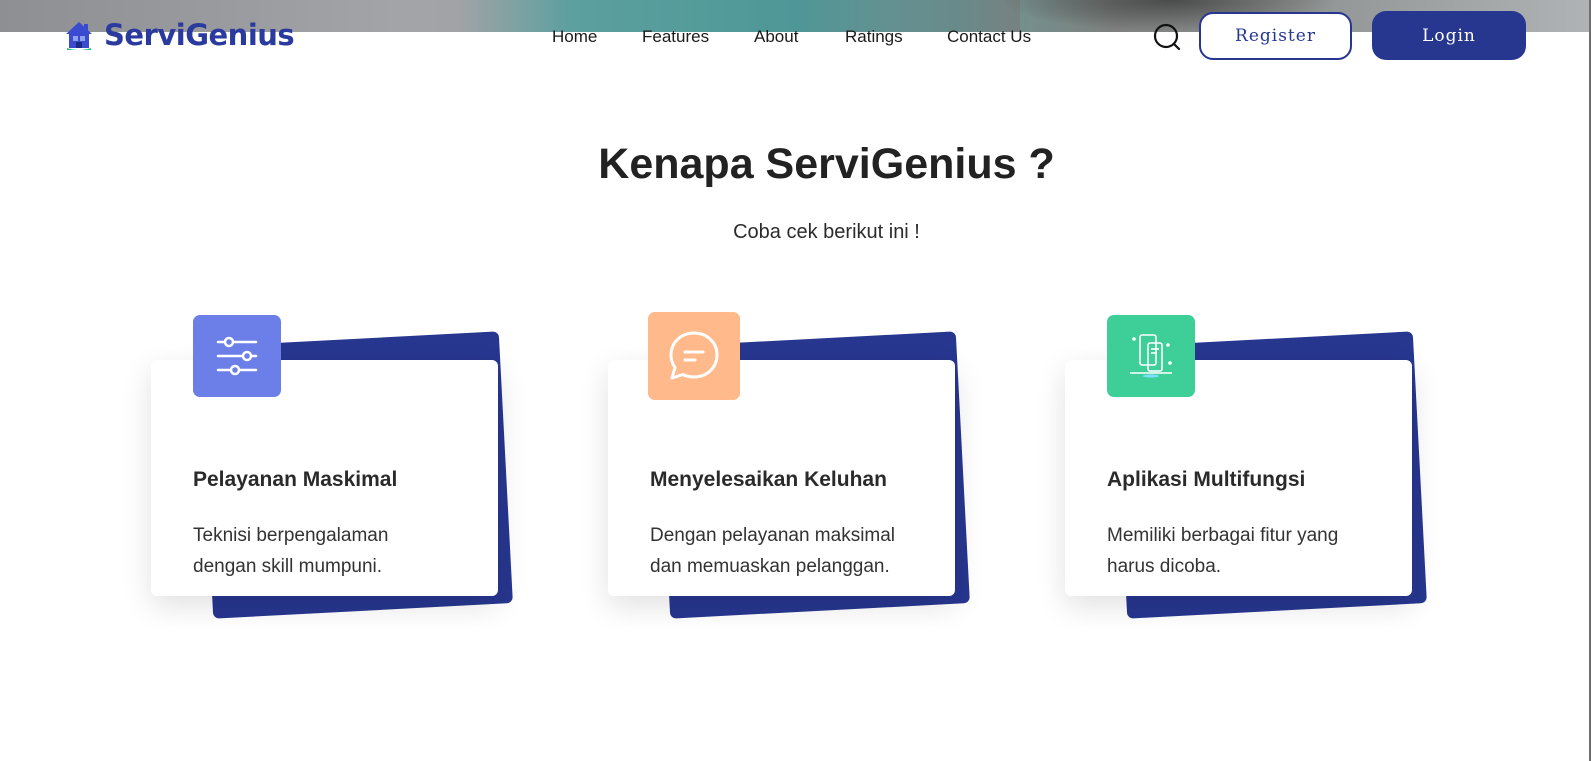  What do you see at coordinates (1275, 36) in the screenshot?
I see `register-button: Register` at bounding box center [1275, 36].